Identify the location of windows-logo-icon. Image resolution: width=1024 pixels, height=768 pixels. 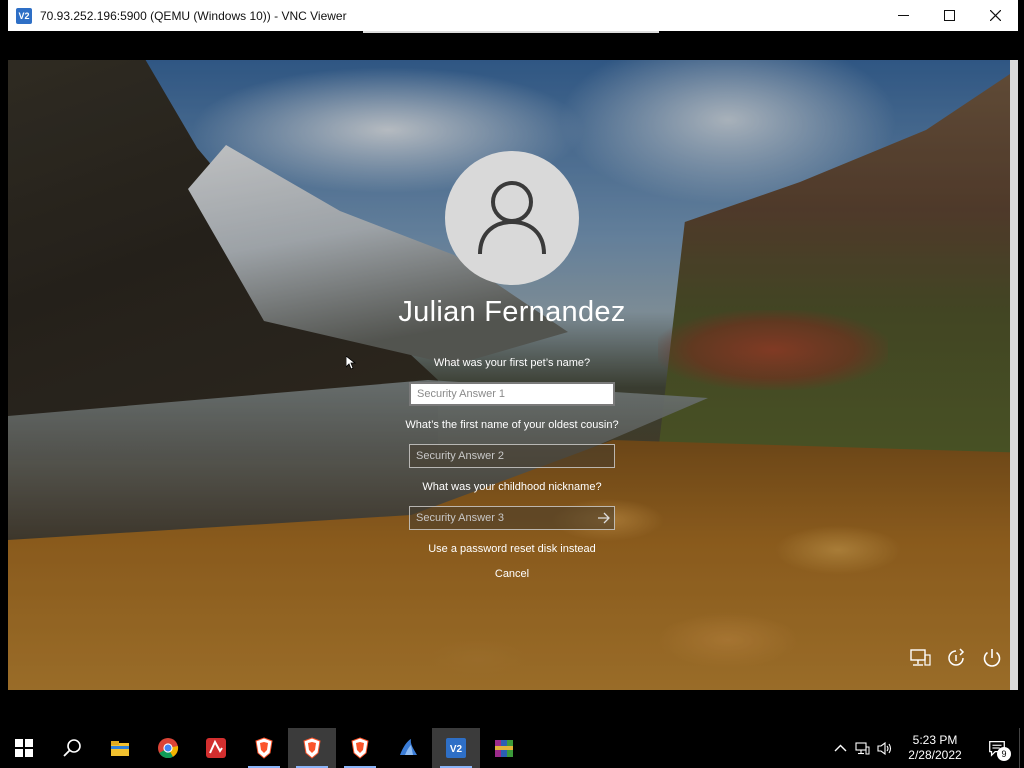
(24, 748).